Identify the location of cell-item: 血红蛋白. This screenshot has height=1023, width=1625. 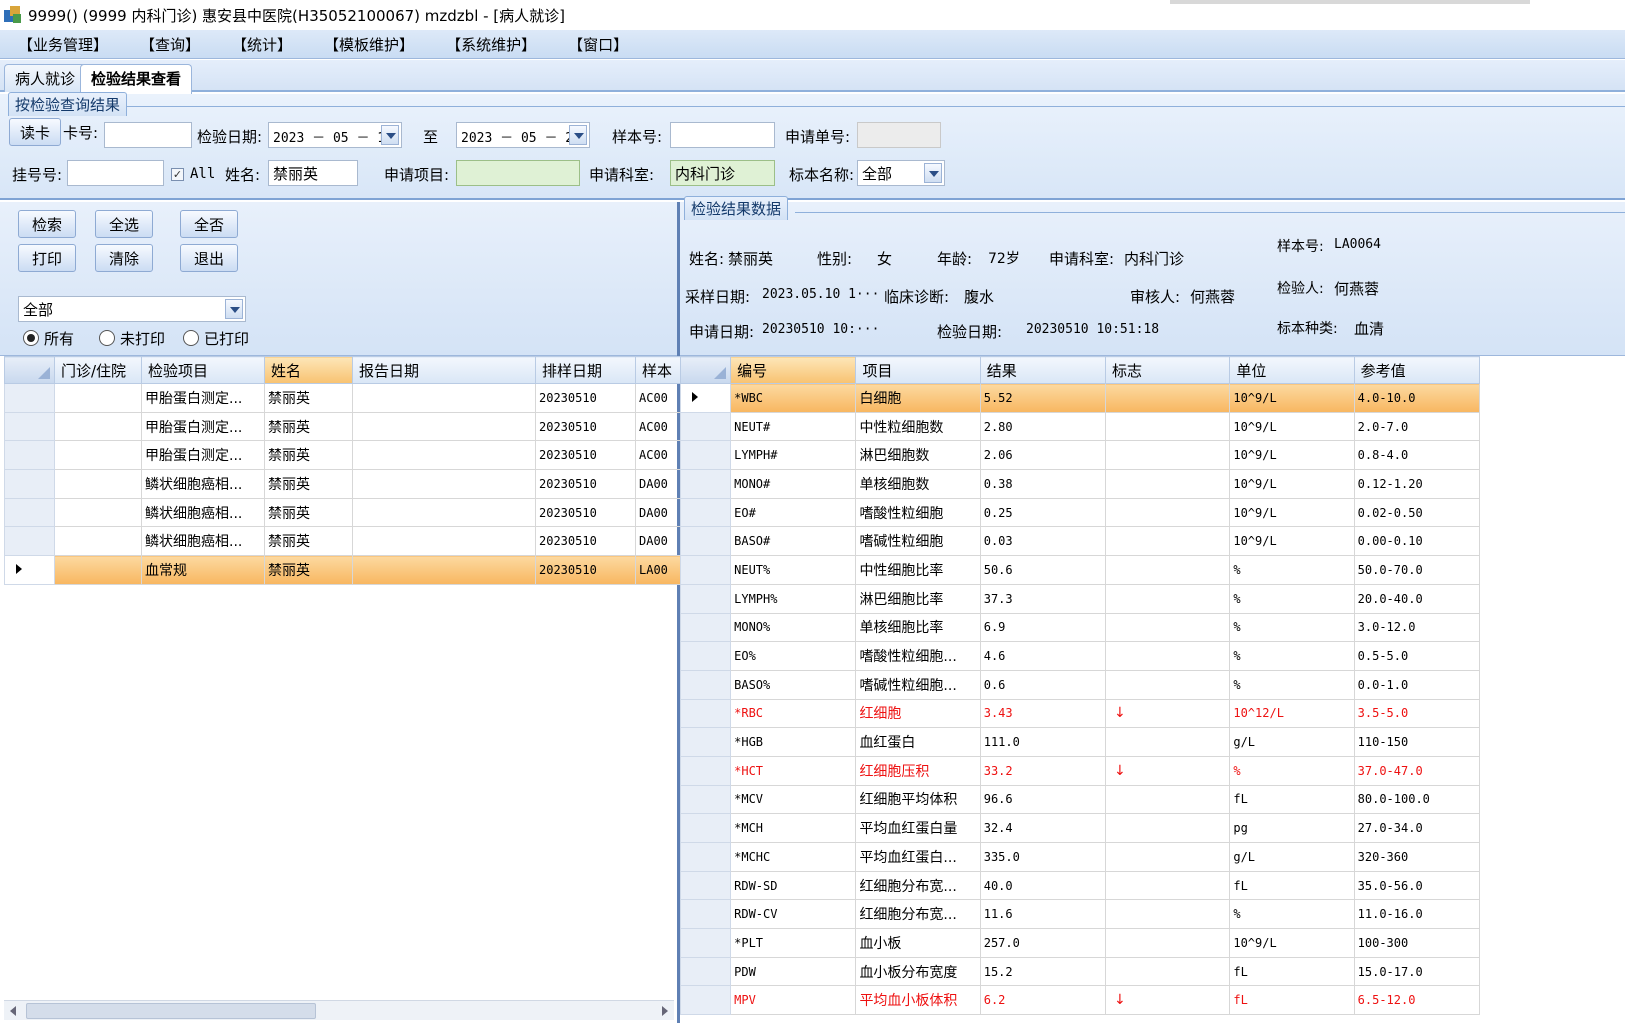
(918, 742).